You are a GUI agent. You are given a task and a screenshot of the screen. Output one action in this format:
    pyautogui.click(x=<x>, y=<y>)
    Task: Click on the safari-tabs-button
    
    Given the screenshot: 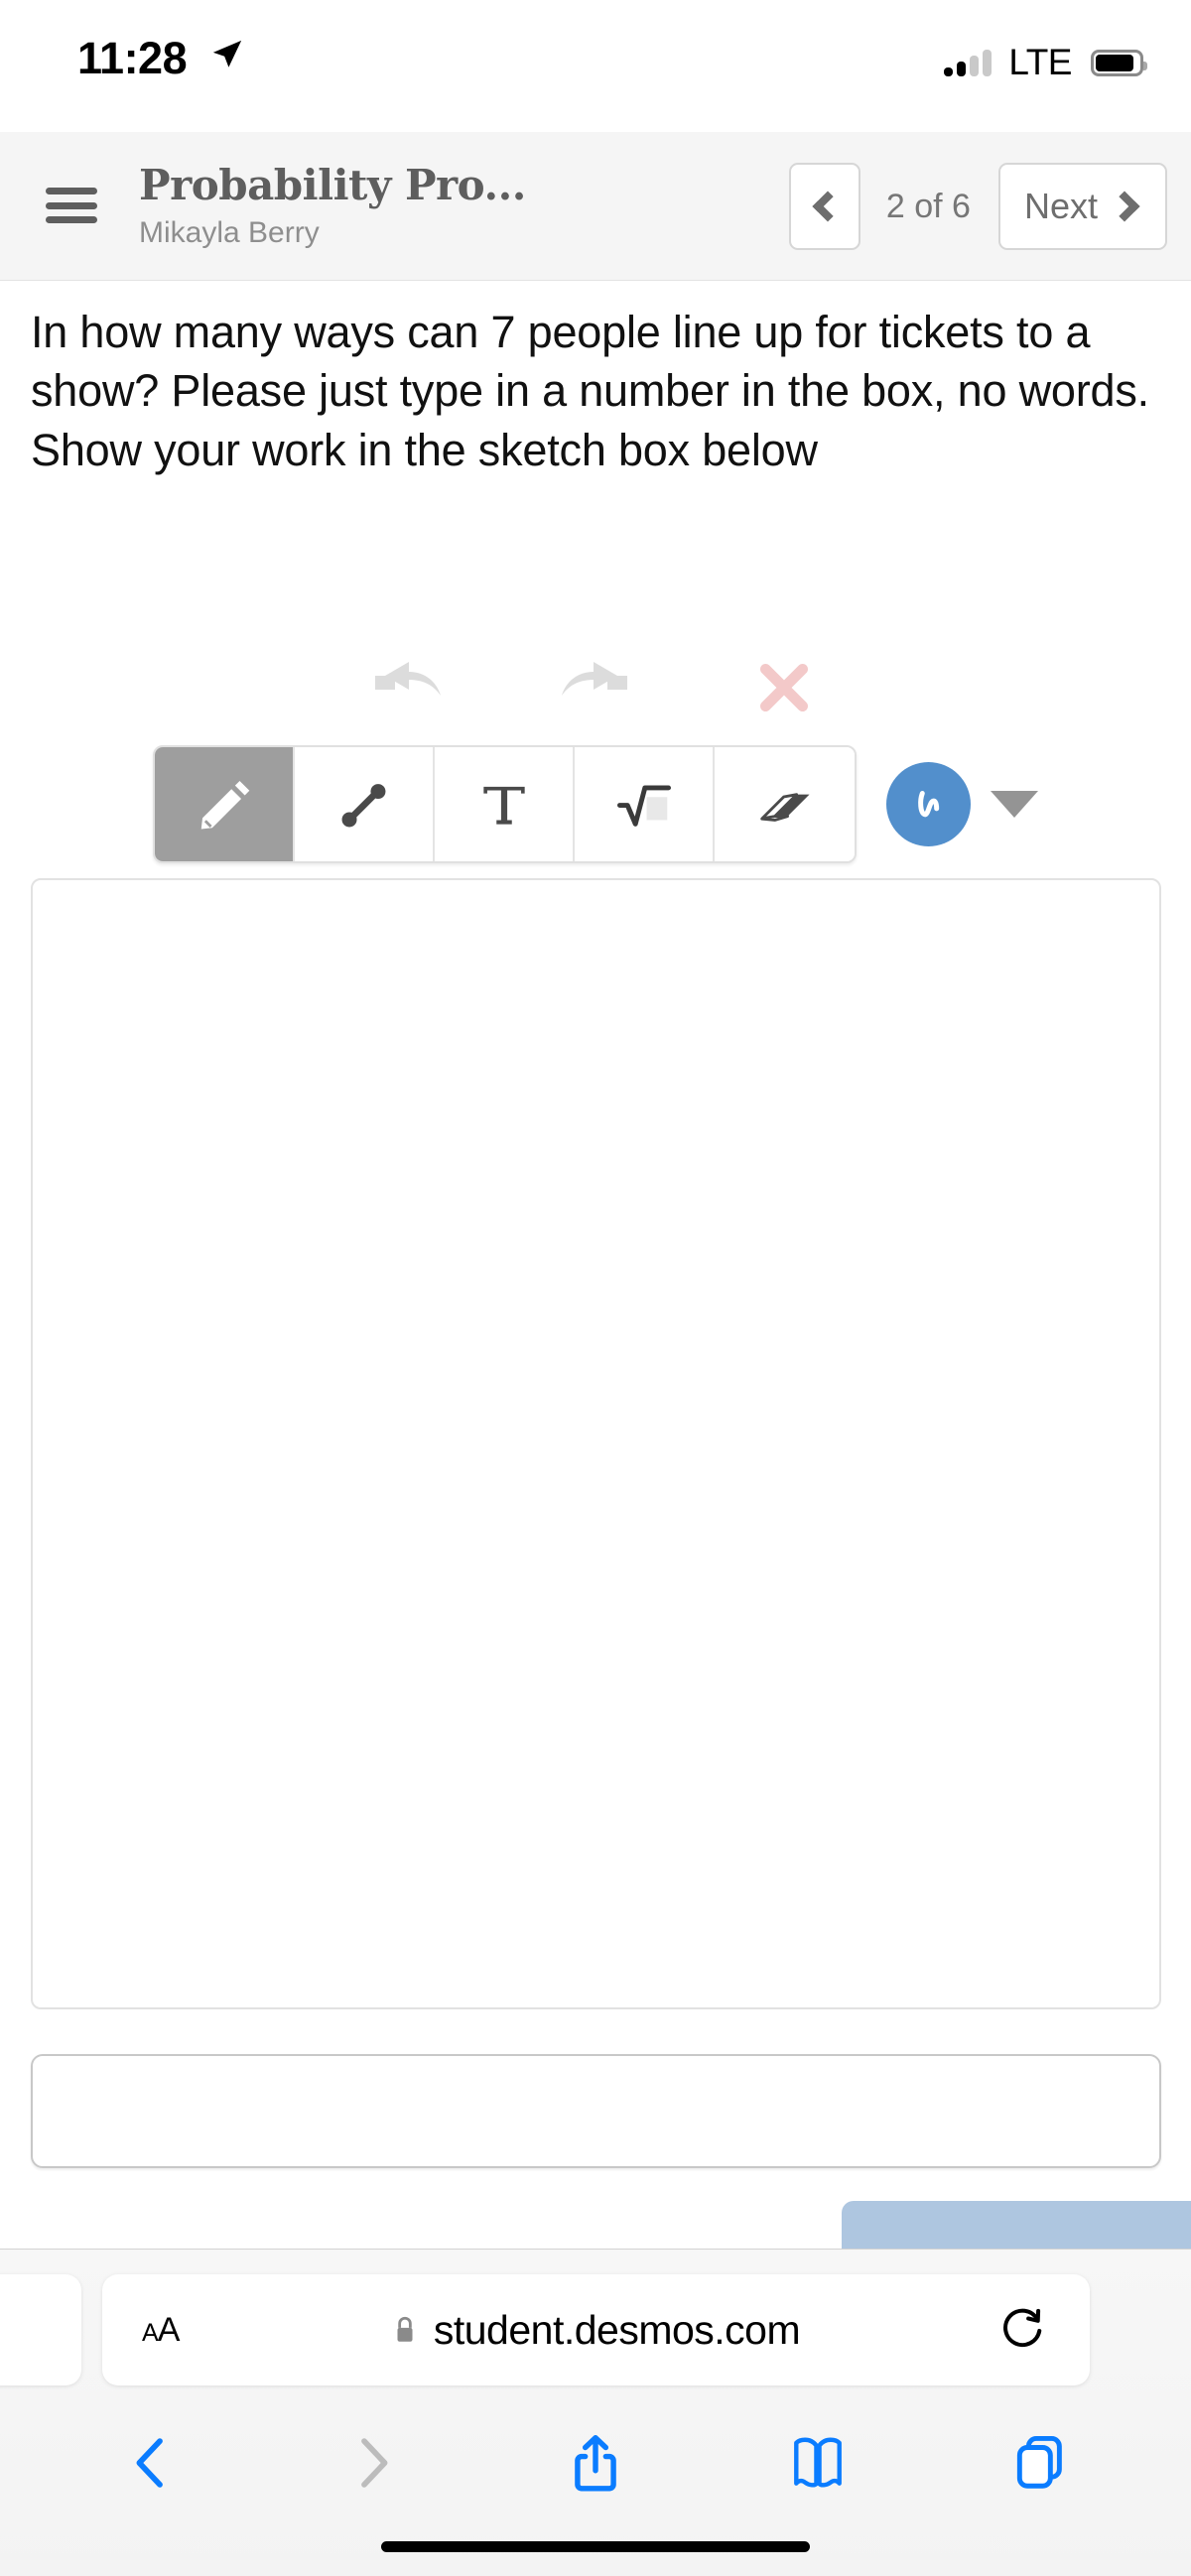 What is the action you would take?
    pyautogui.click(x=1040, y=2463)
    